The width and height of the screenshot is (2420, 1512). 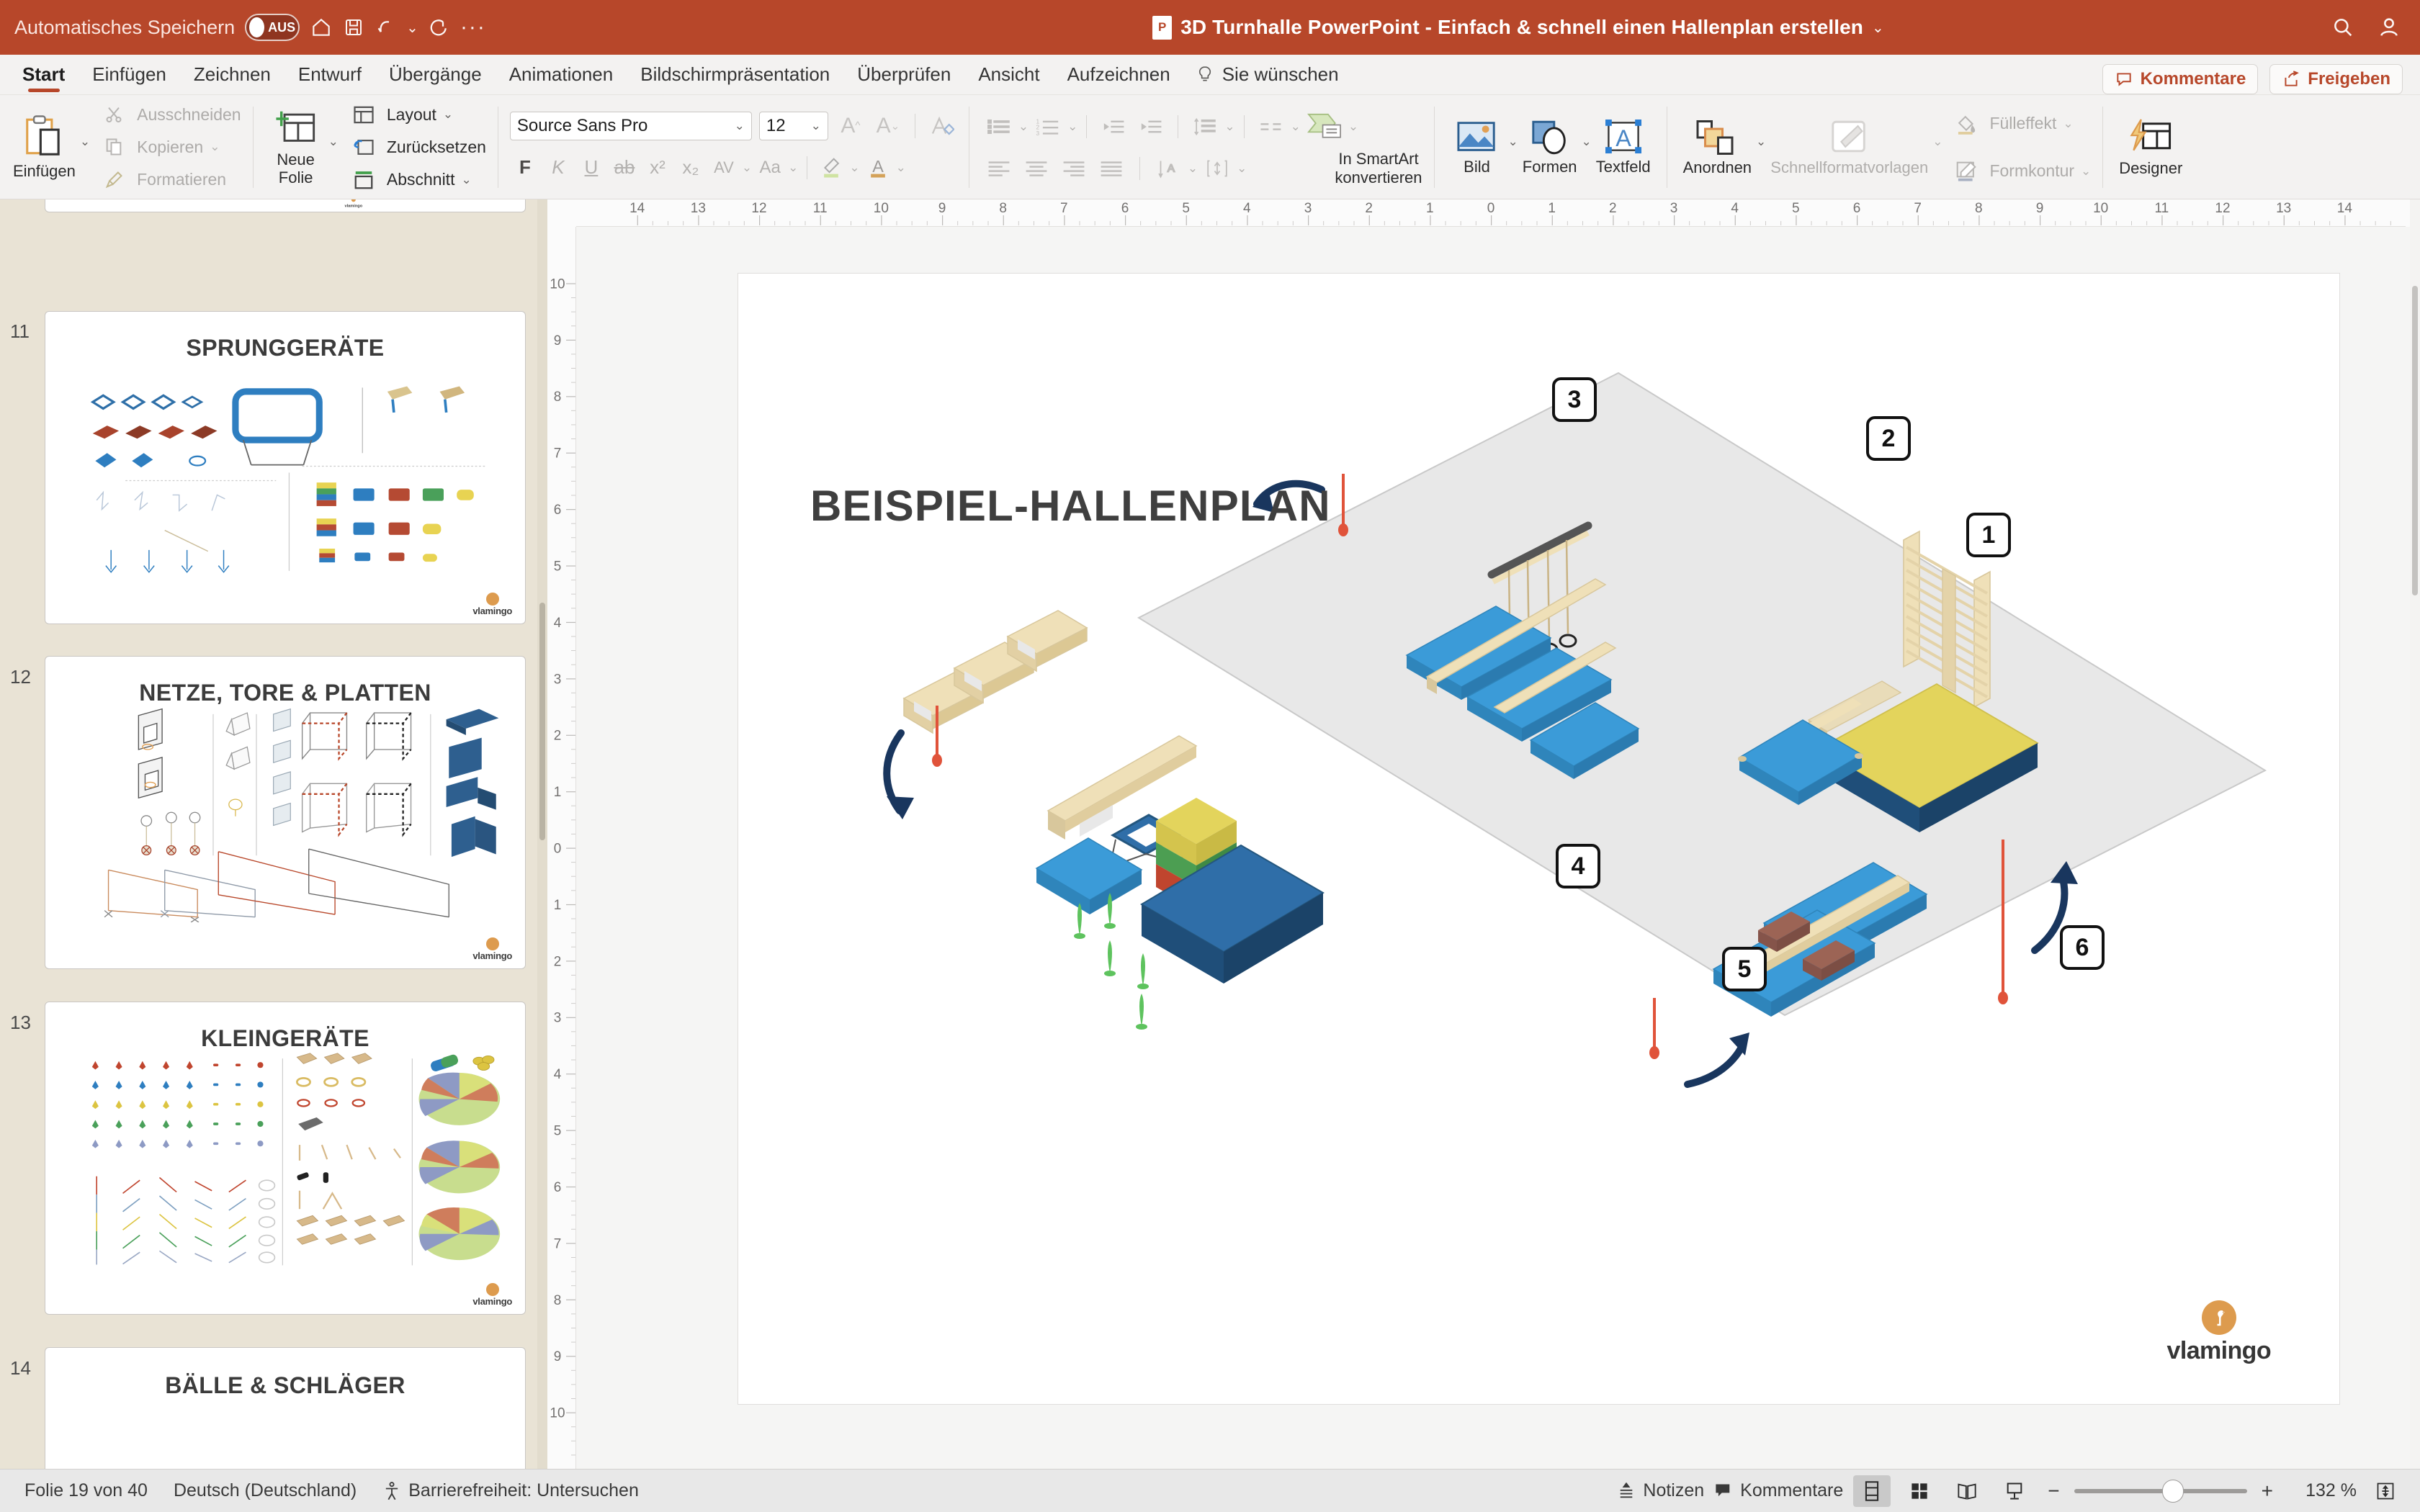 What do you see at coordinates (999, 168) in the screenshot?
I see `align-left-button` at bounding box center [999, 168].